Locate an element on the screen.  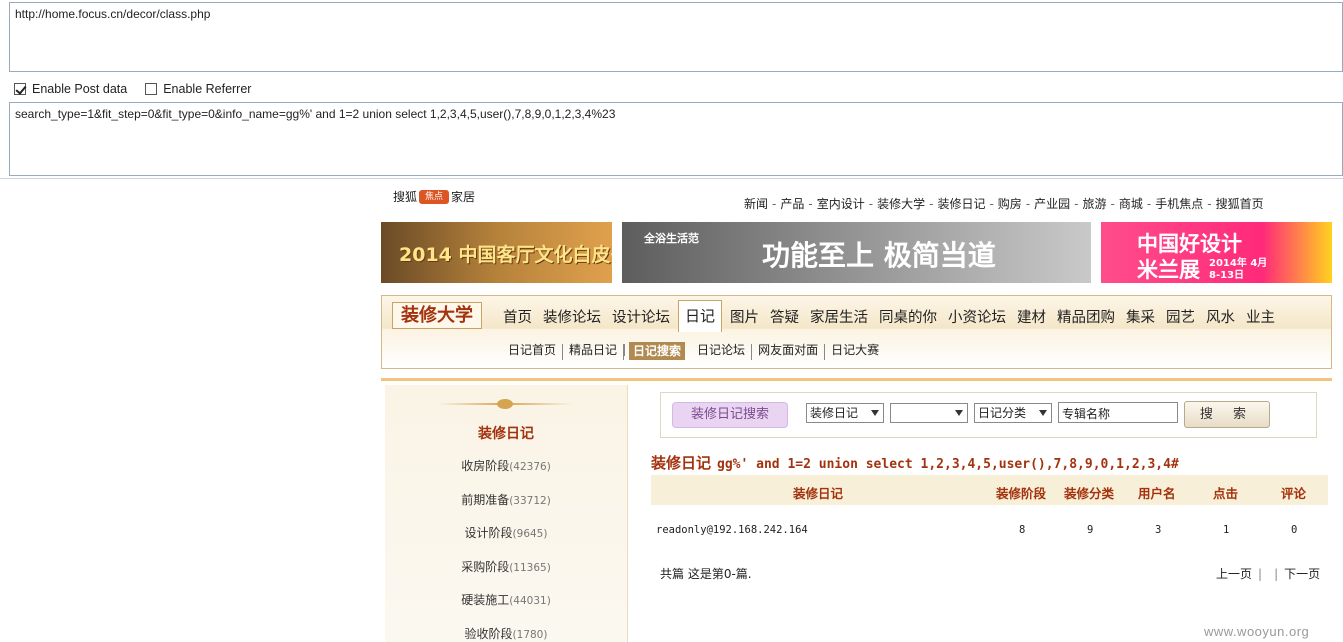
diary-search-box: 装修日记搜索 装修日记 日记分类 专辑名称 搜 索 is located at coordinates (988, 415).